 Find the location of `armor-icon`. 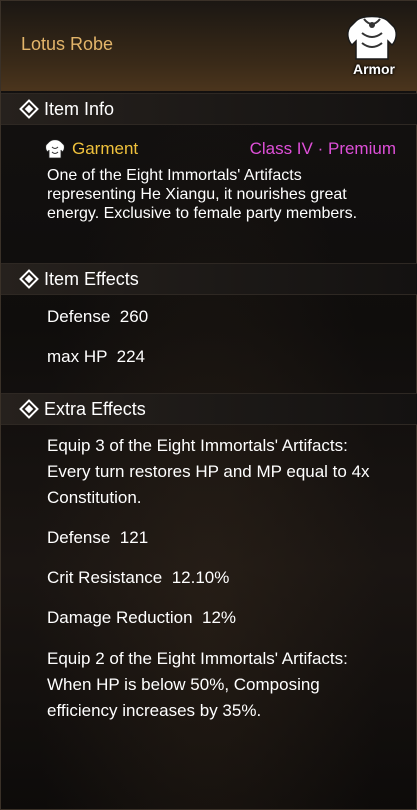

armor-icon is located at coordinates (372, 37).